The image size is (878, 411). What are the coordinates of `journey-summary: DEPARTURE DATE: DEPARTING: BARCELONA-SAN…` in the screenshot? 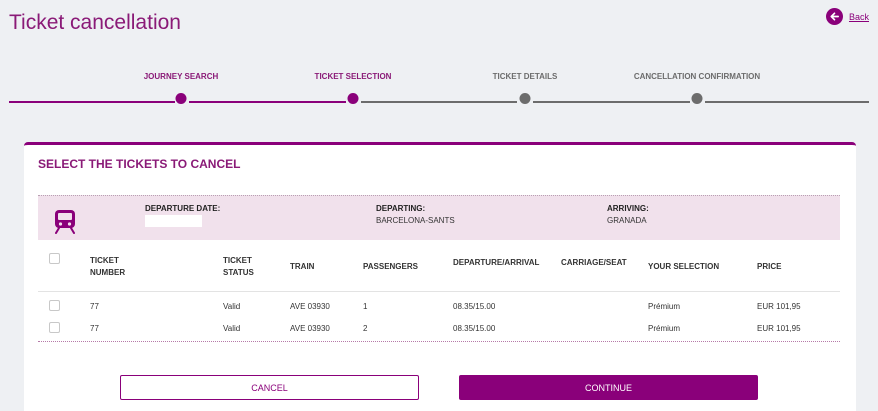 It's located at (439, 217).